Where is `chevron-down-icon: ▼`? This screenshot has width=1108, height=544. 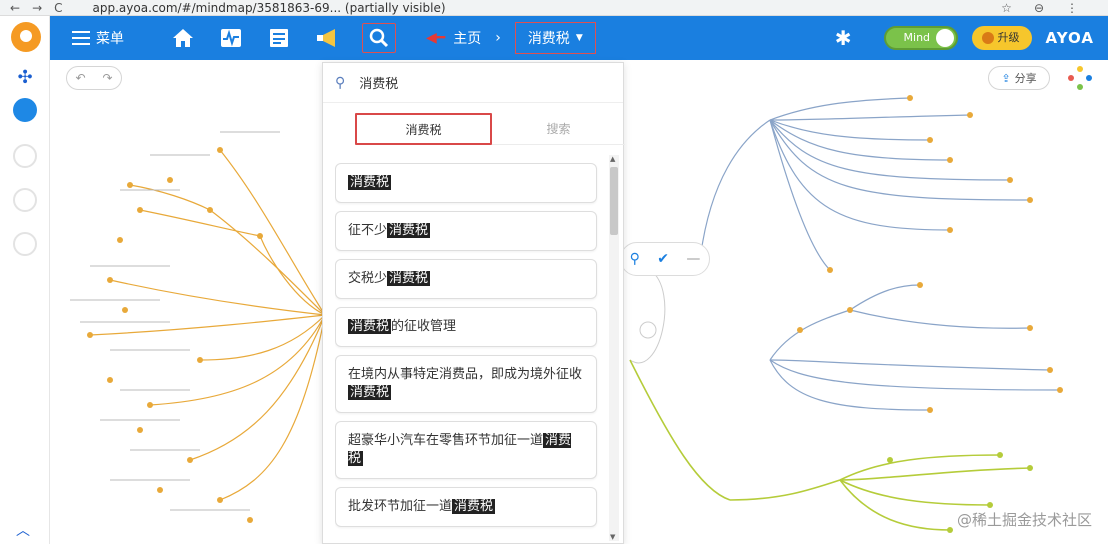
chevron-down-icon: ▼ is located at coordinates (579, 38).